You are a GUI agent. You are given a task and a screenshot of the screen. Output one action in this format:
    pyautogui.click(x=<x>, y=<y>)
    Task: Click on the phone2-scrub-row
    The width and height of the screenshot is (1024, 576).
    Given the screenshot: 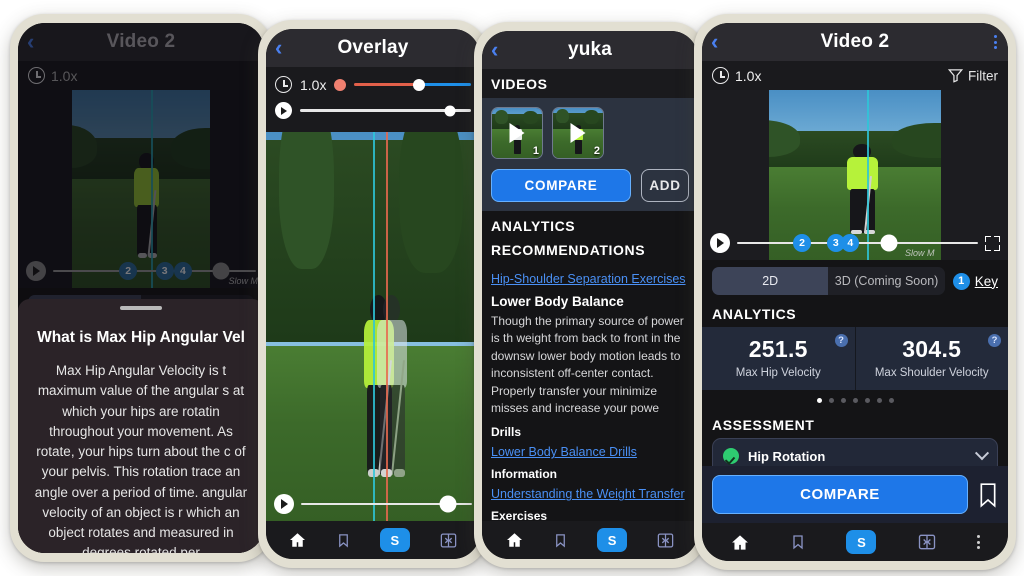 What is the action you would take?
    pyautogui.click(x=373, y=113)
    